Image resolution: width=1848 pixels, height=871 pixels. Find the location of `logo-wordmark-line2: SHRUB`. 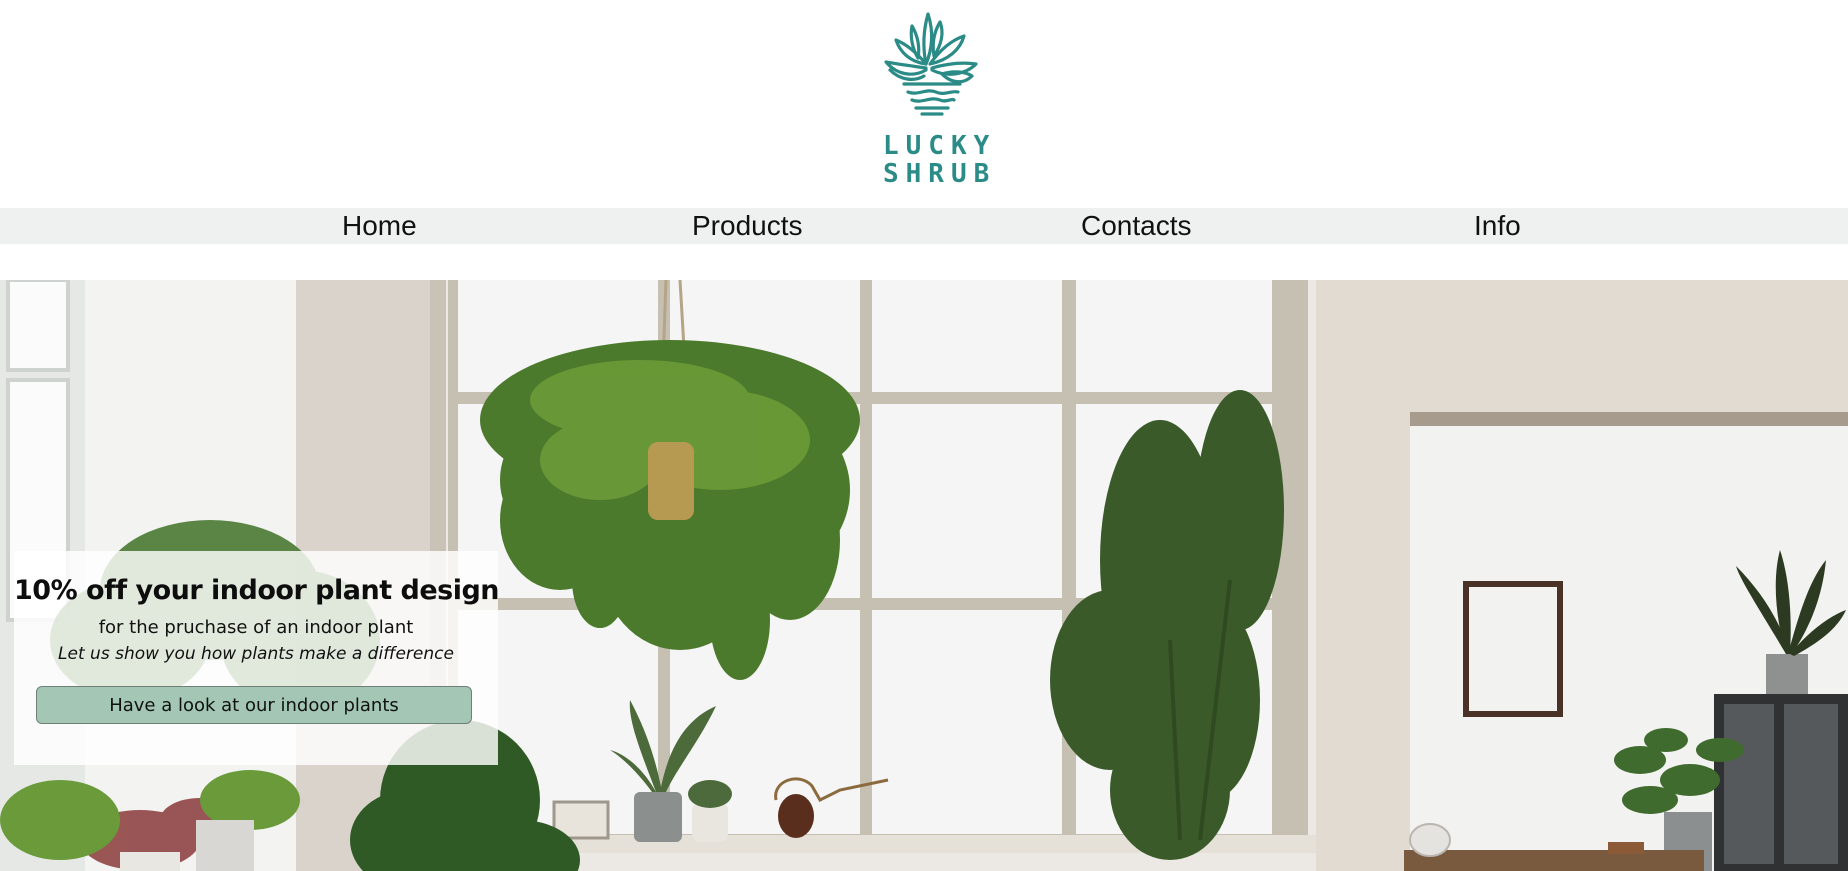

logo-wordmark-line2: SHRUB is located at coordinates (940, 174).